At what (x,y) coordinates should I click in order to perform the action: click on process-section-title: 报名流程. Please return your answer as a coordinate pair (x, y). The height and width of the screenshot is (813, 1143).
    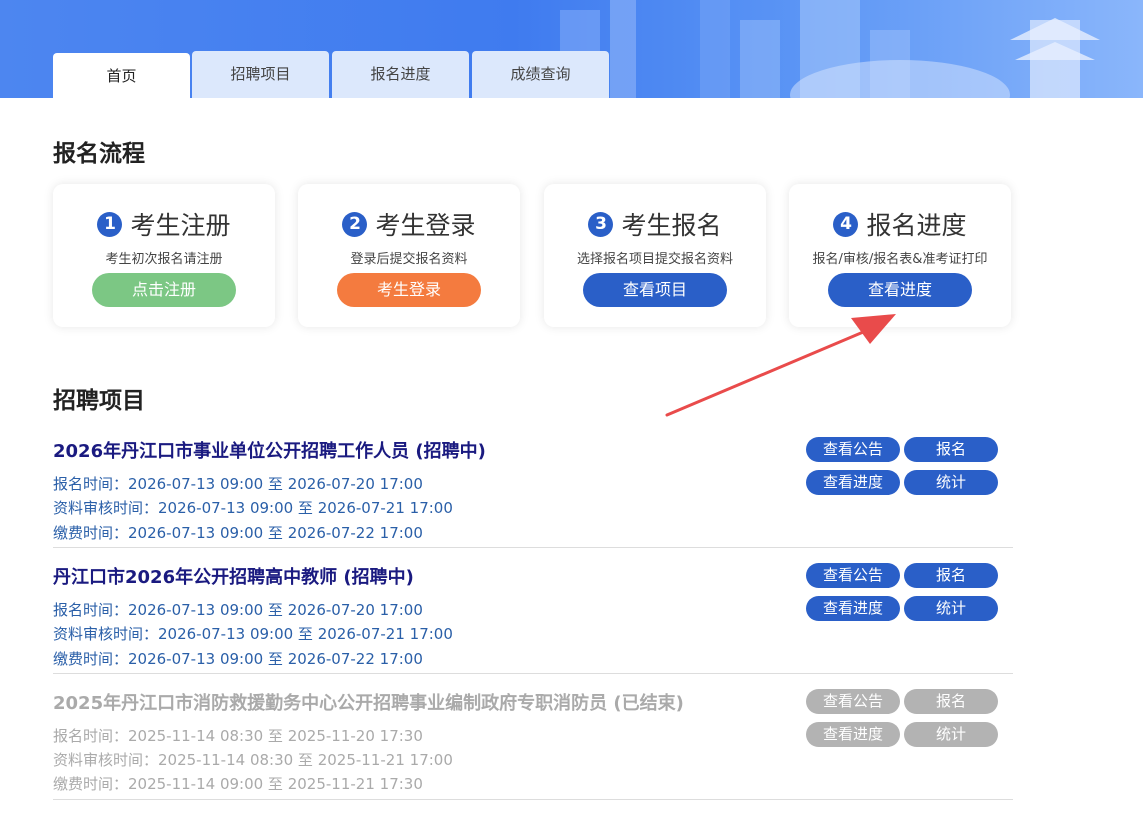
    Looking at the image, I should click on (99, 154).